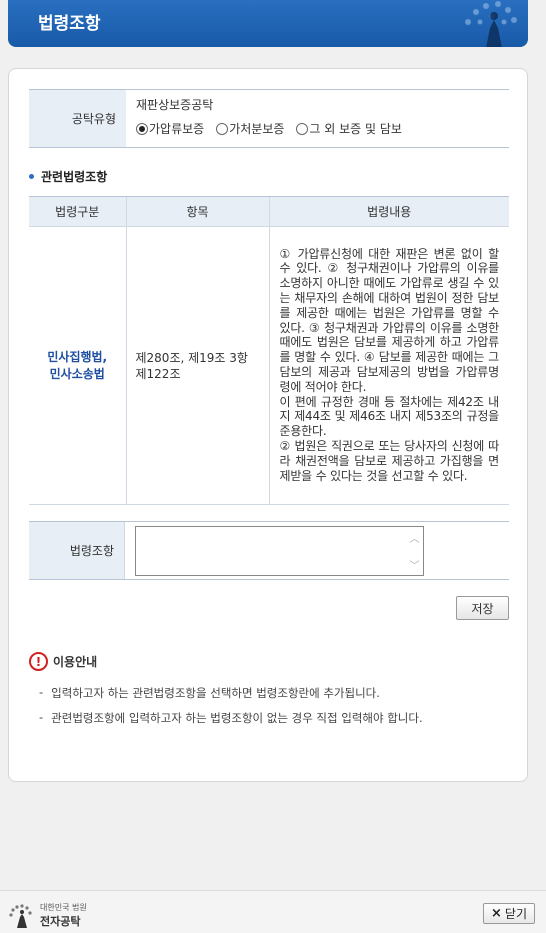  I want to click on window-title: 법령조항, so click(69, 24).